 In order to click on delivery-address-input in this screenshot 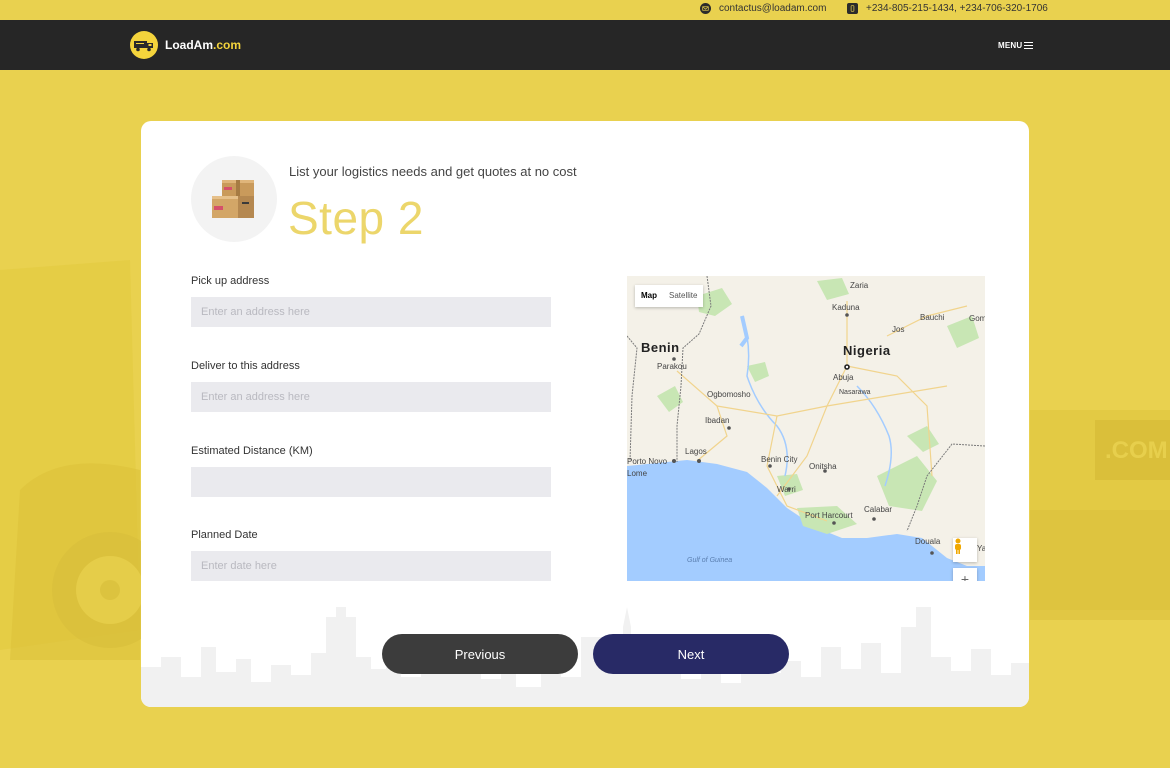, I will do `click(371, 397)`.